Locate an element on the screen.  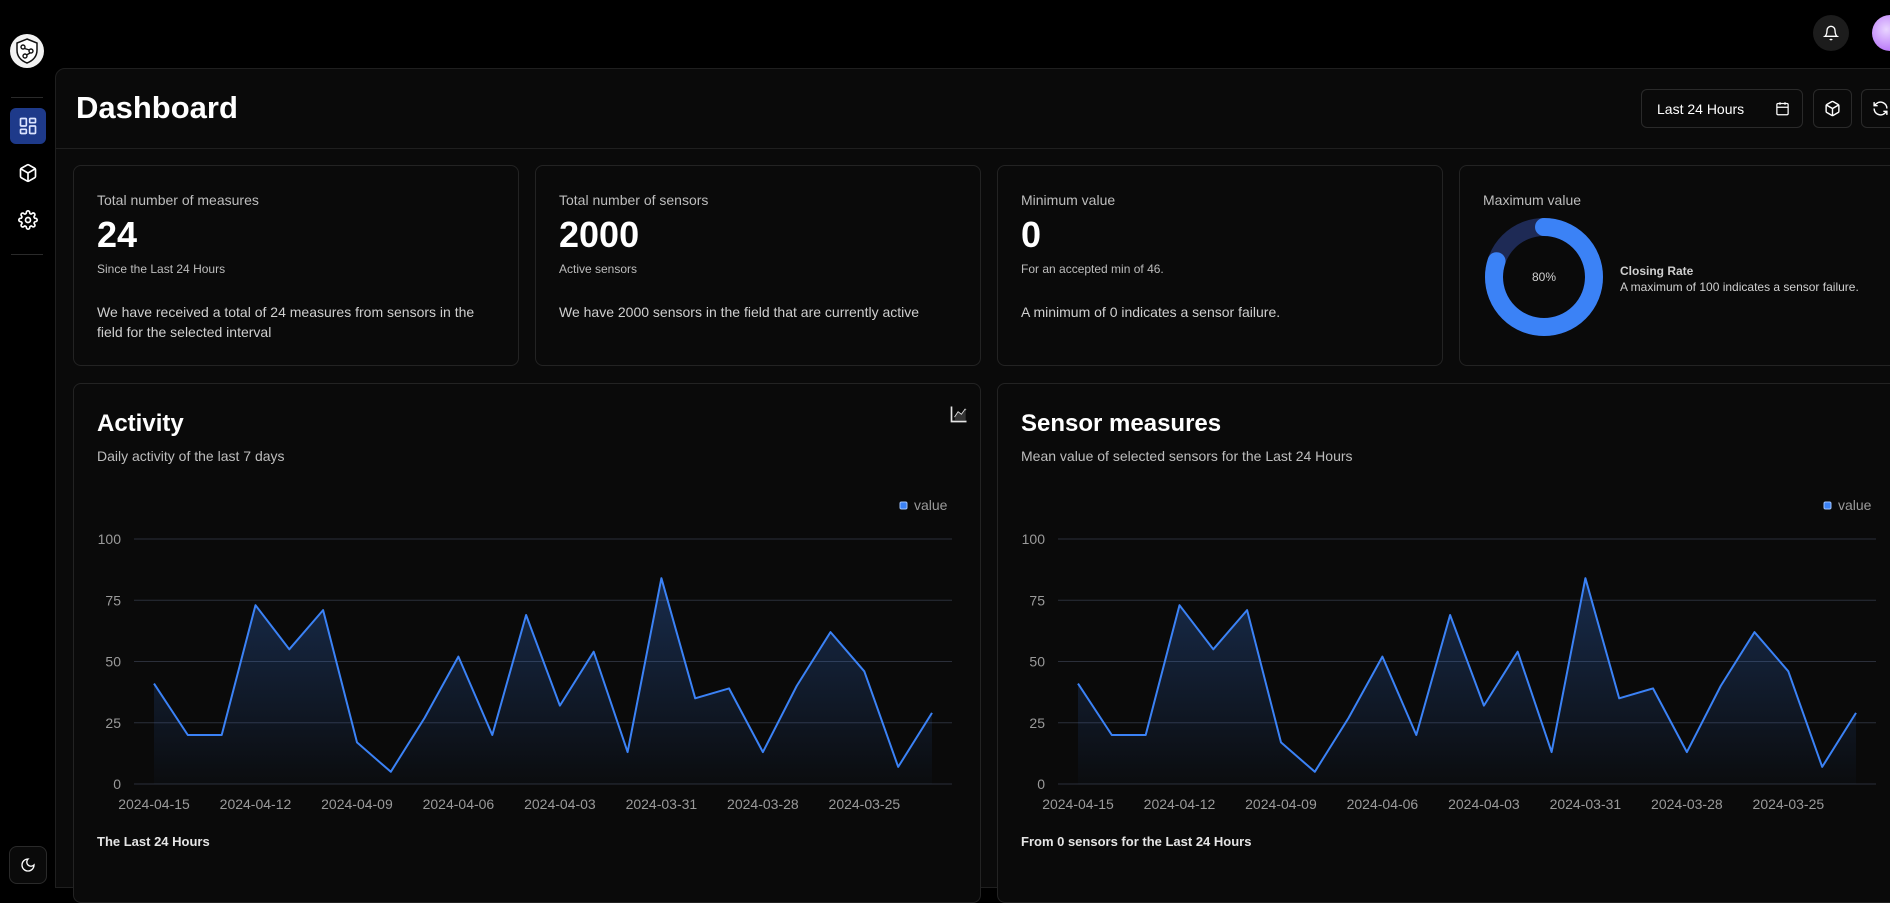
header-divider is located at coordinates (973, 148).